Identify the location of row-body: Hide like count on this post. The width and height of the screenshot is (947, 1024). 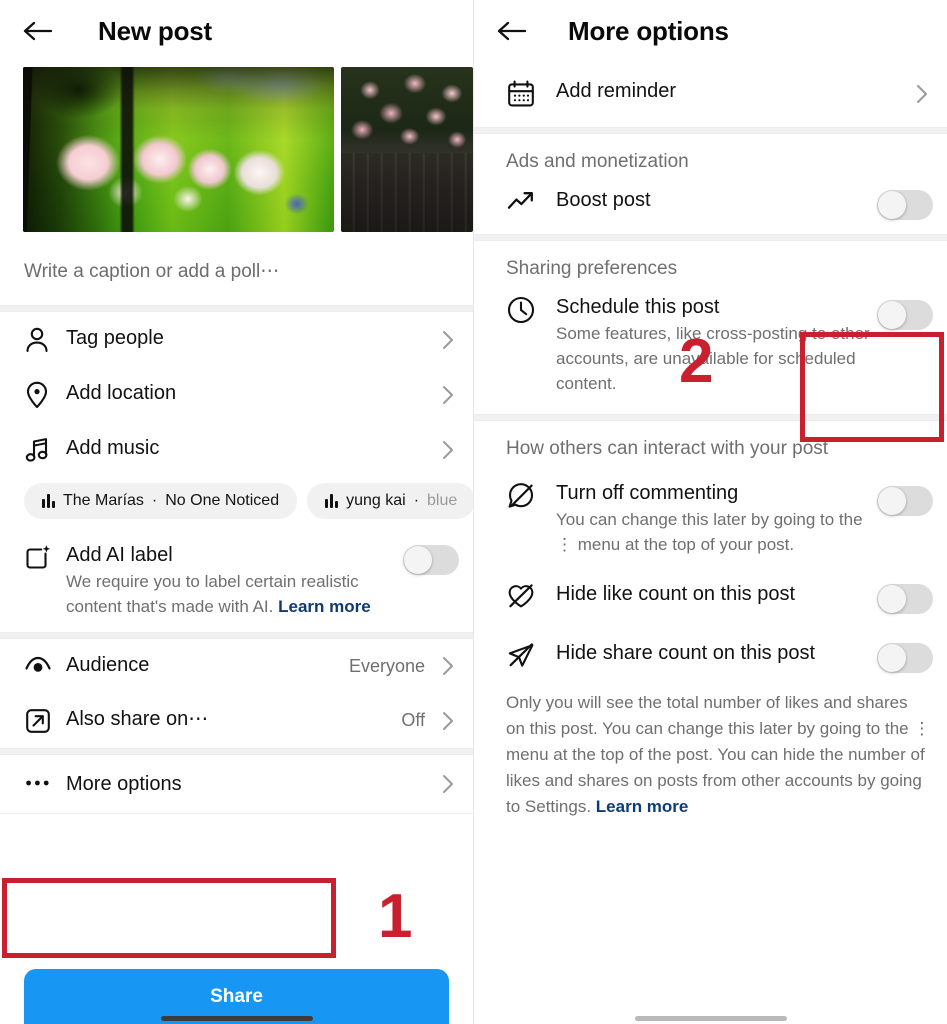
(716, 594).